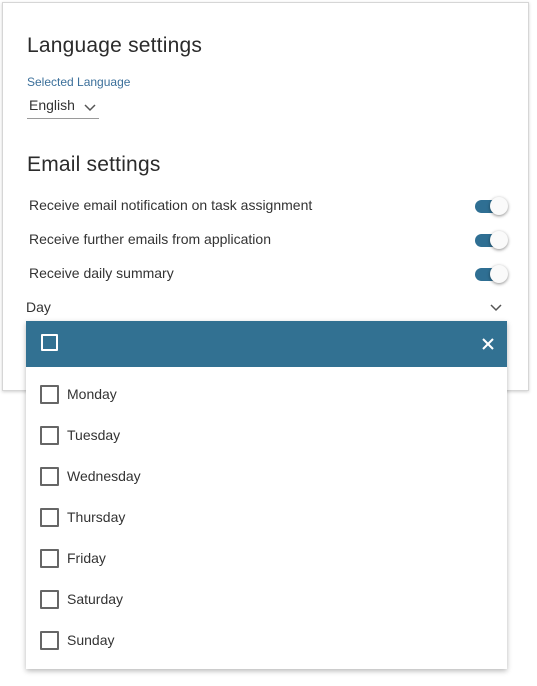  What do you see at coordinates (488, 344) in the screenshot?
I see `close-icon` at bounding box center [488, 344].